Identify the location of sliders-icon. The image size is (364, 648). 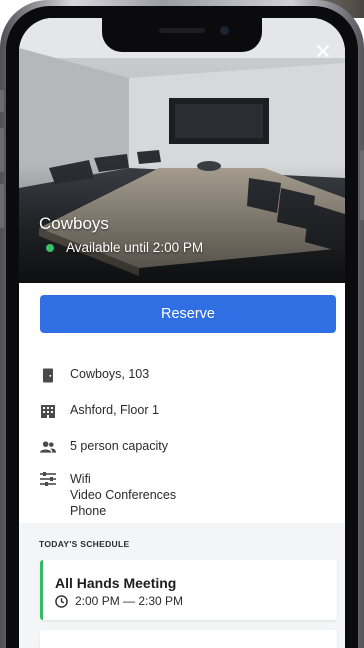
(48, 479).